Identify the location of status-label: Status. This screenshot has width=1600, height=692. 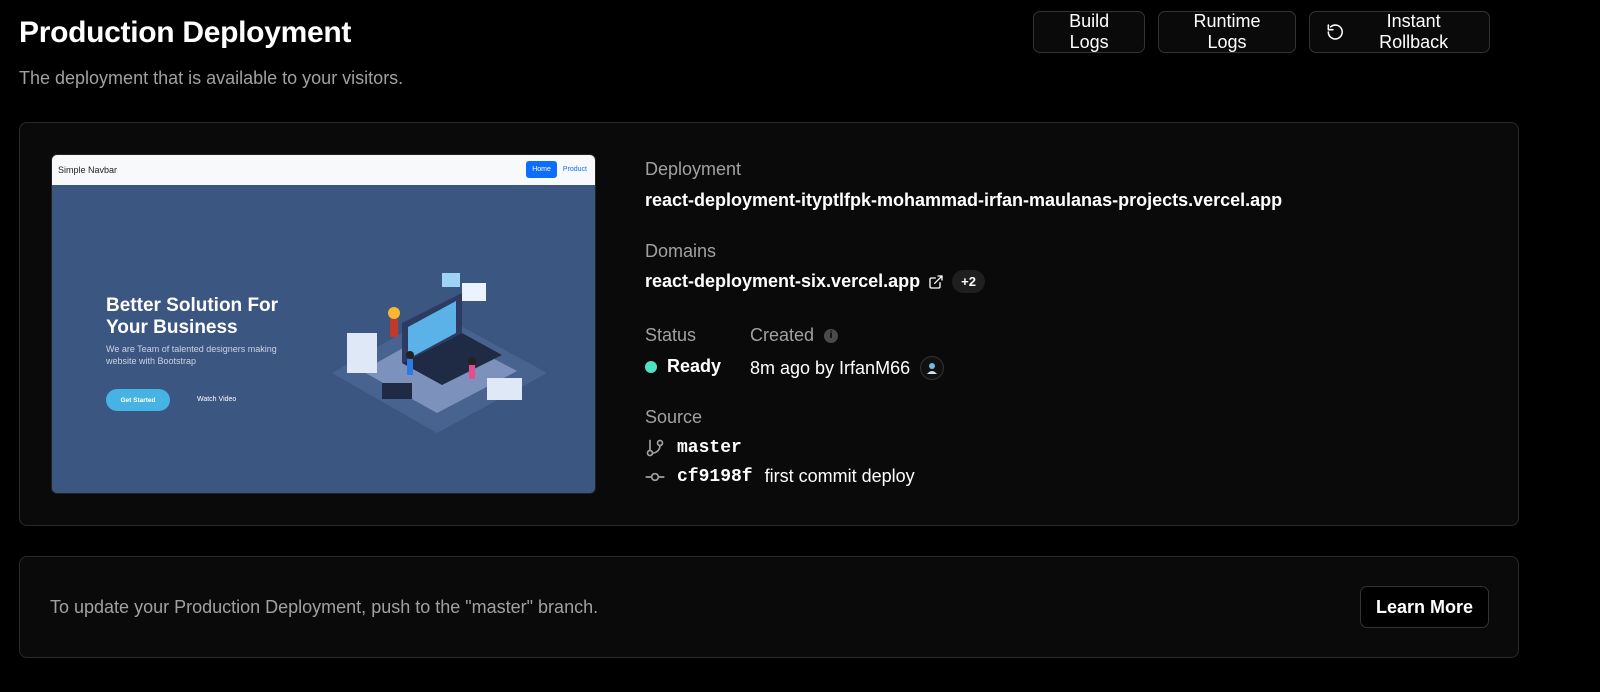
(671, 335).